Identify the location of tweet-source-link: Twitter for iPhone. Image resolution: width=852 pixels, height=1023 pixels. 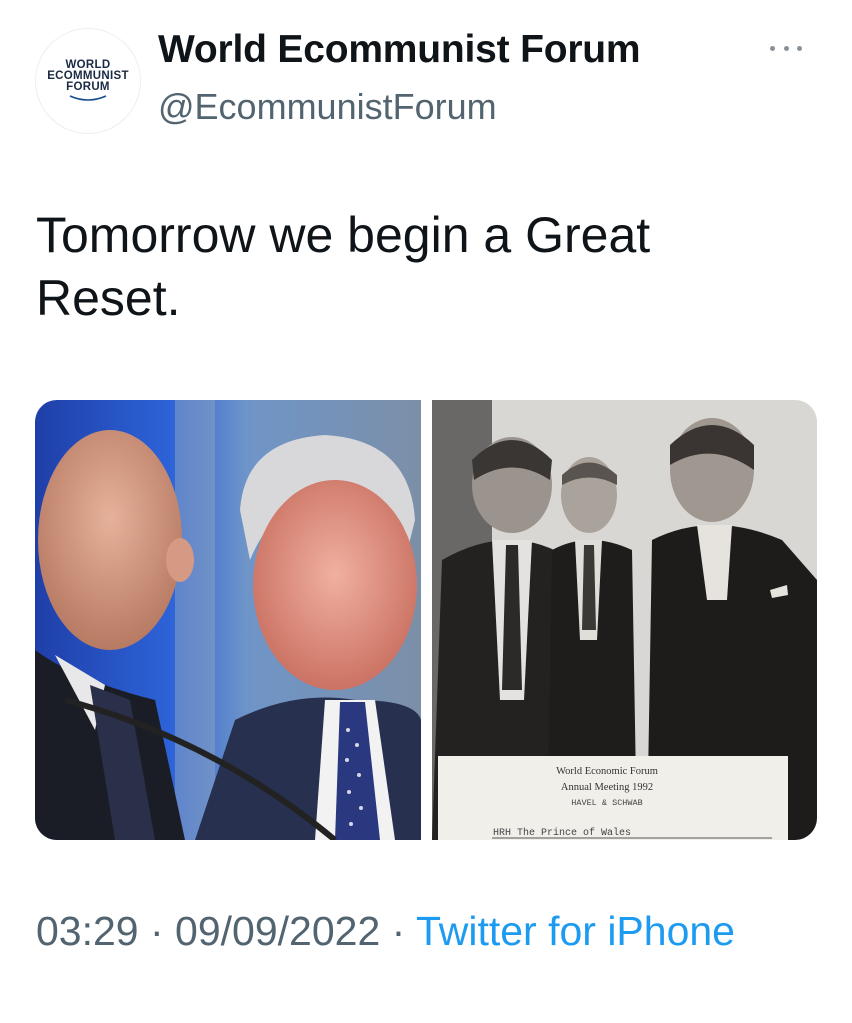
(575, 931).